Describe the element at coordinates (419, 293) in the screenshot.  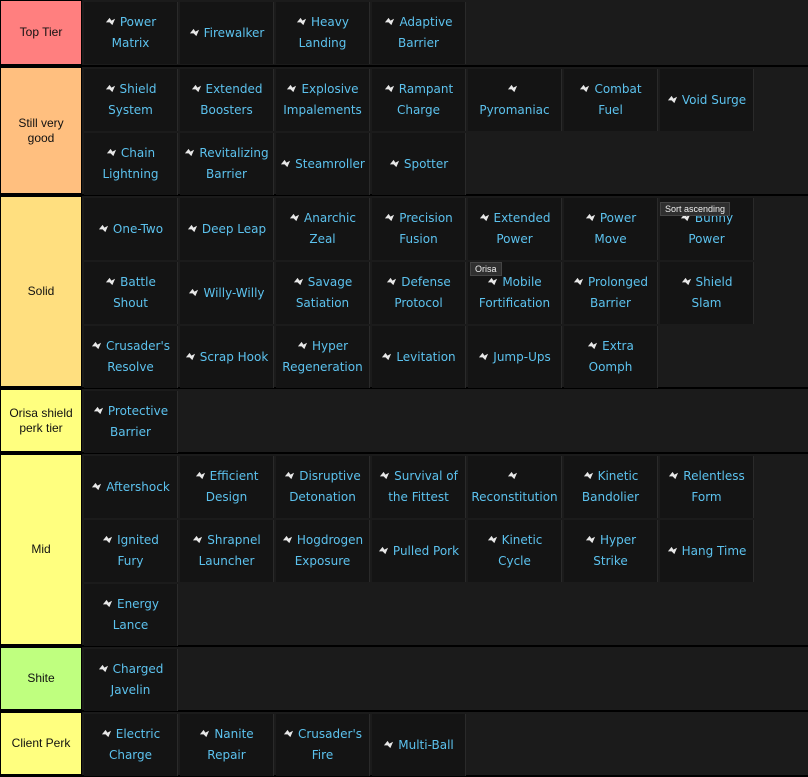
I see `perk-item: Defense Protocol` at that location.